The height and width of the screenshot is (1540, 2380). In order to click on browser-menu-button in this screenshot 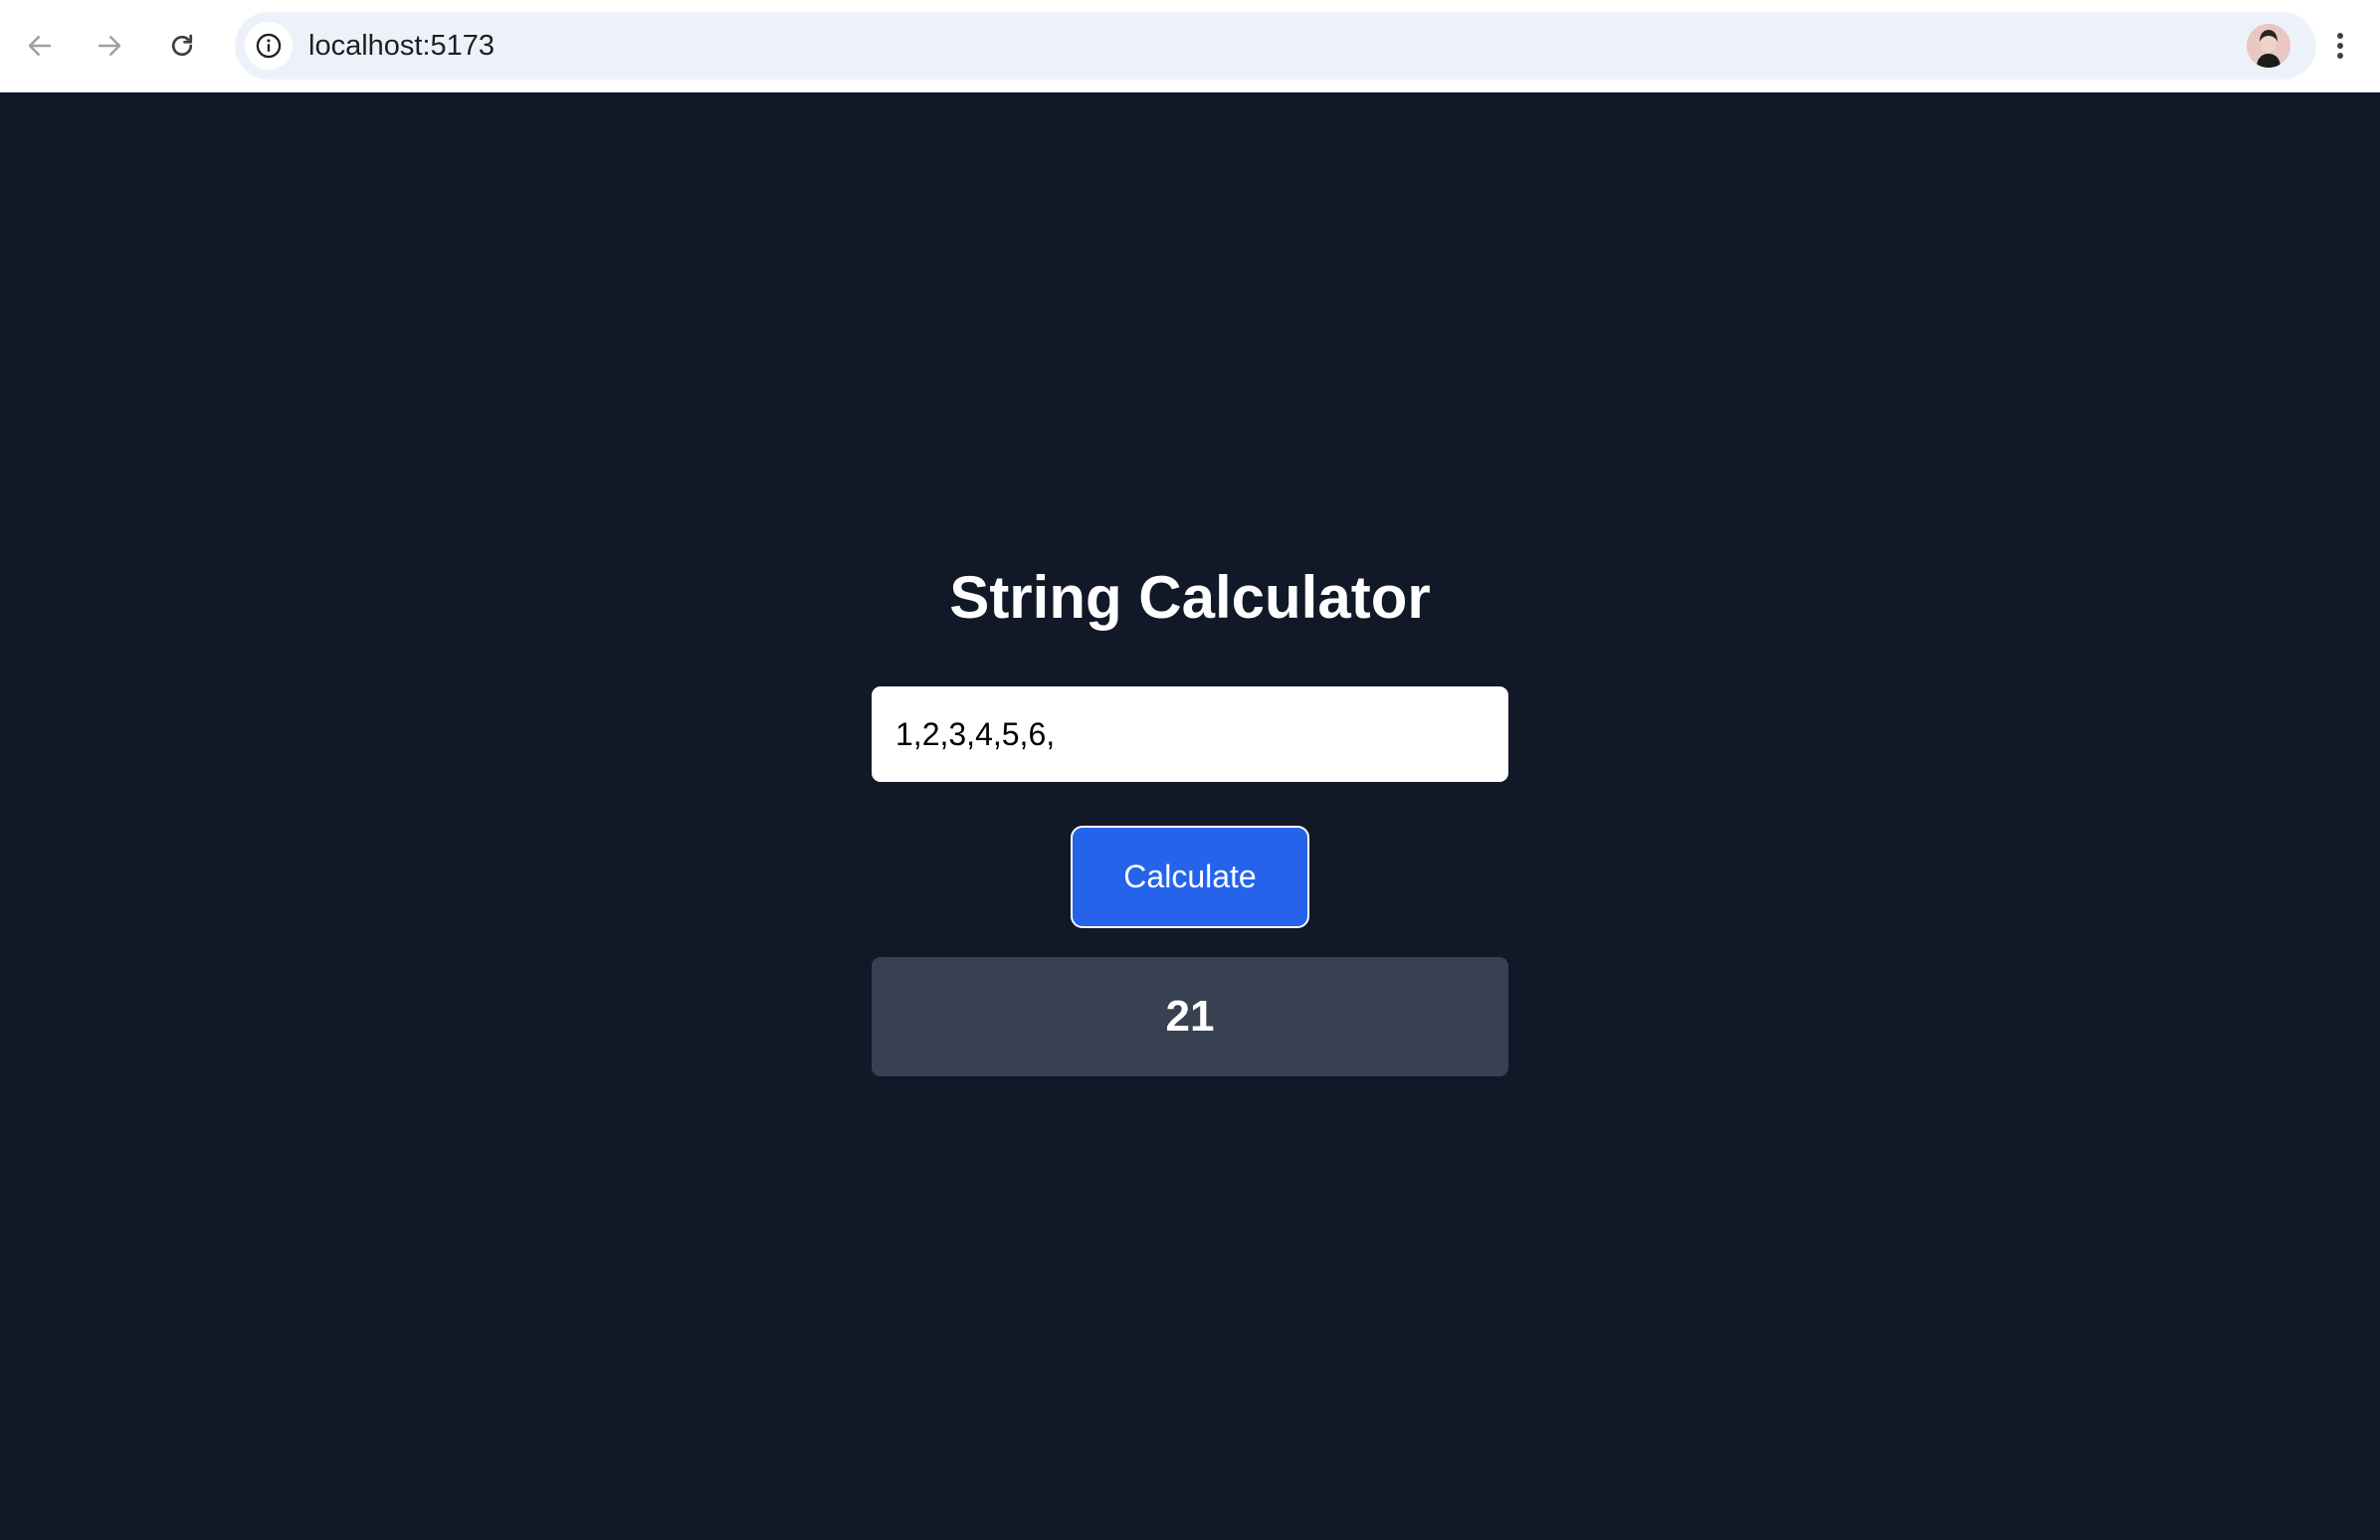, I will do `click(2340, 46)`.